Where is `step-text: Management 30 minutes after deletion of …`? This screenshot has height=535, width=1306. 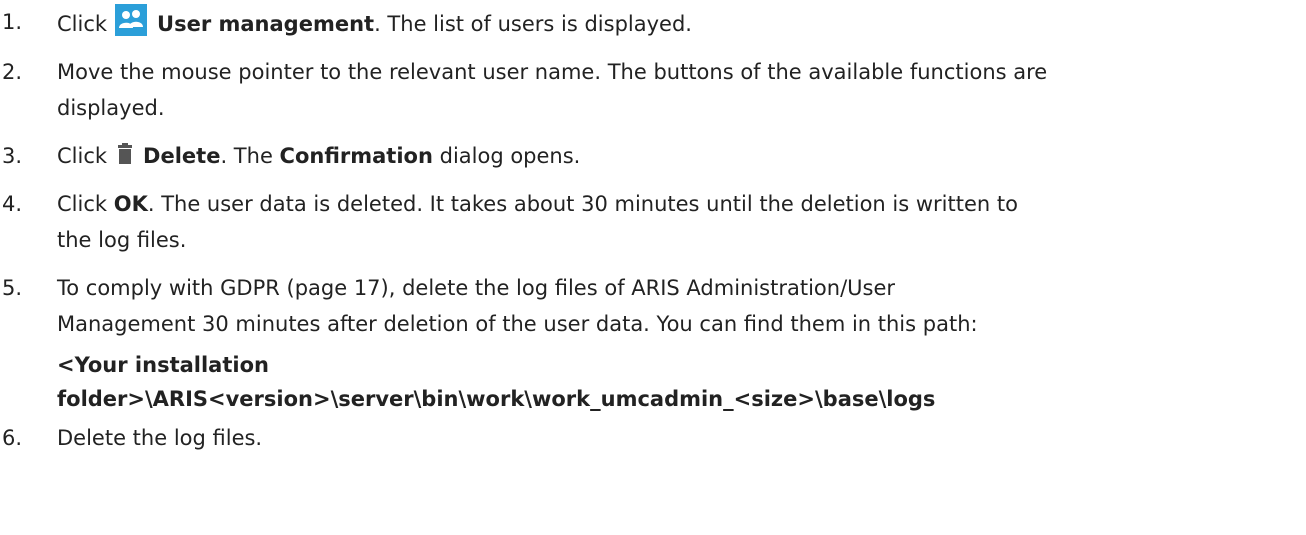
step-text: Management 30 minutes after deletion of … is located at coordinates (517, 324).